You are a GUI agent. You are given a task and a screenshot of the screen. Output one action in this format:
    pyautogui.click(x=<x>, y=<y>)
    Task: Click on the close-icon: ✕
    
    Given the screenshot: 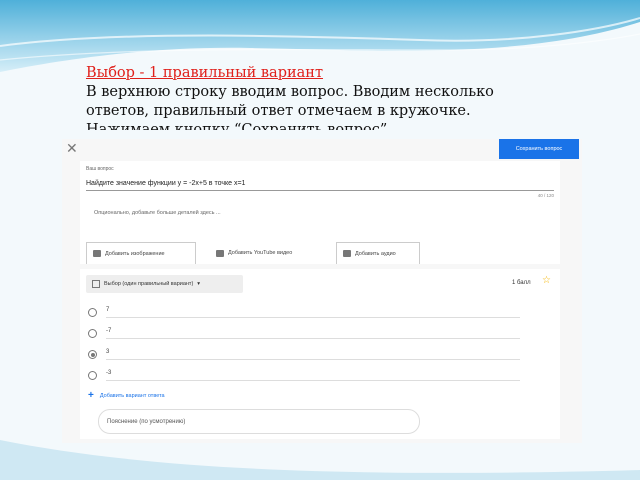 What is the action you would take?
    pyautogui.click(x=72, y=149)
    